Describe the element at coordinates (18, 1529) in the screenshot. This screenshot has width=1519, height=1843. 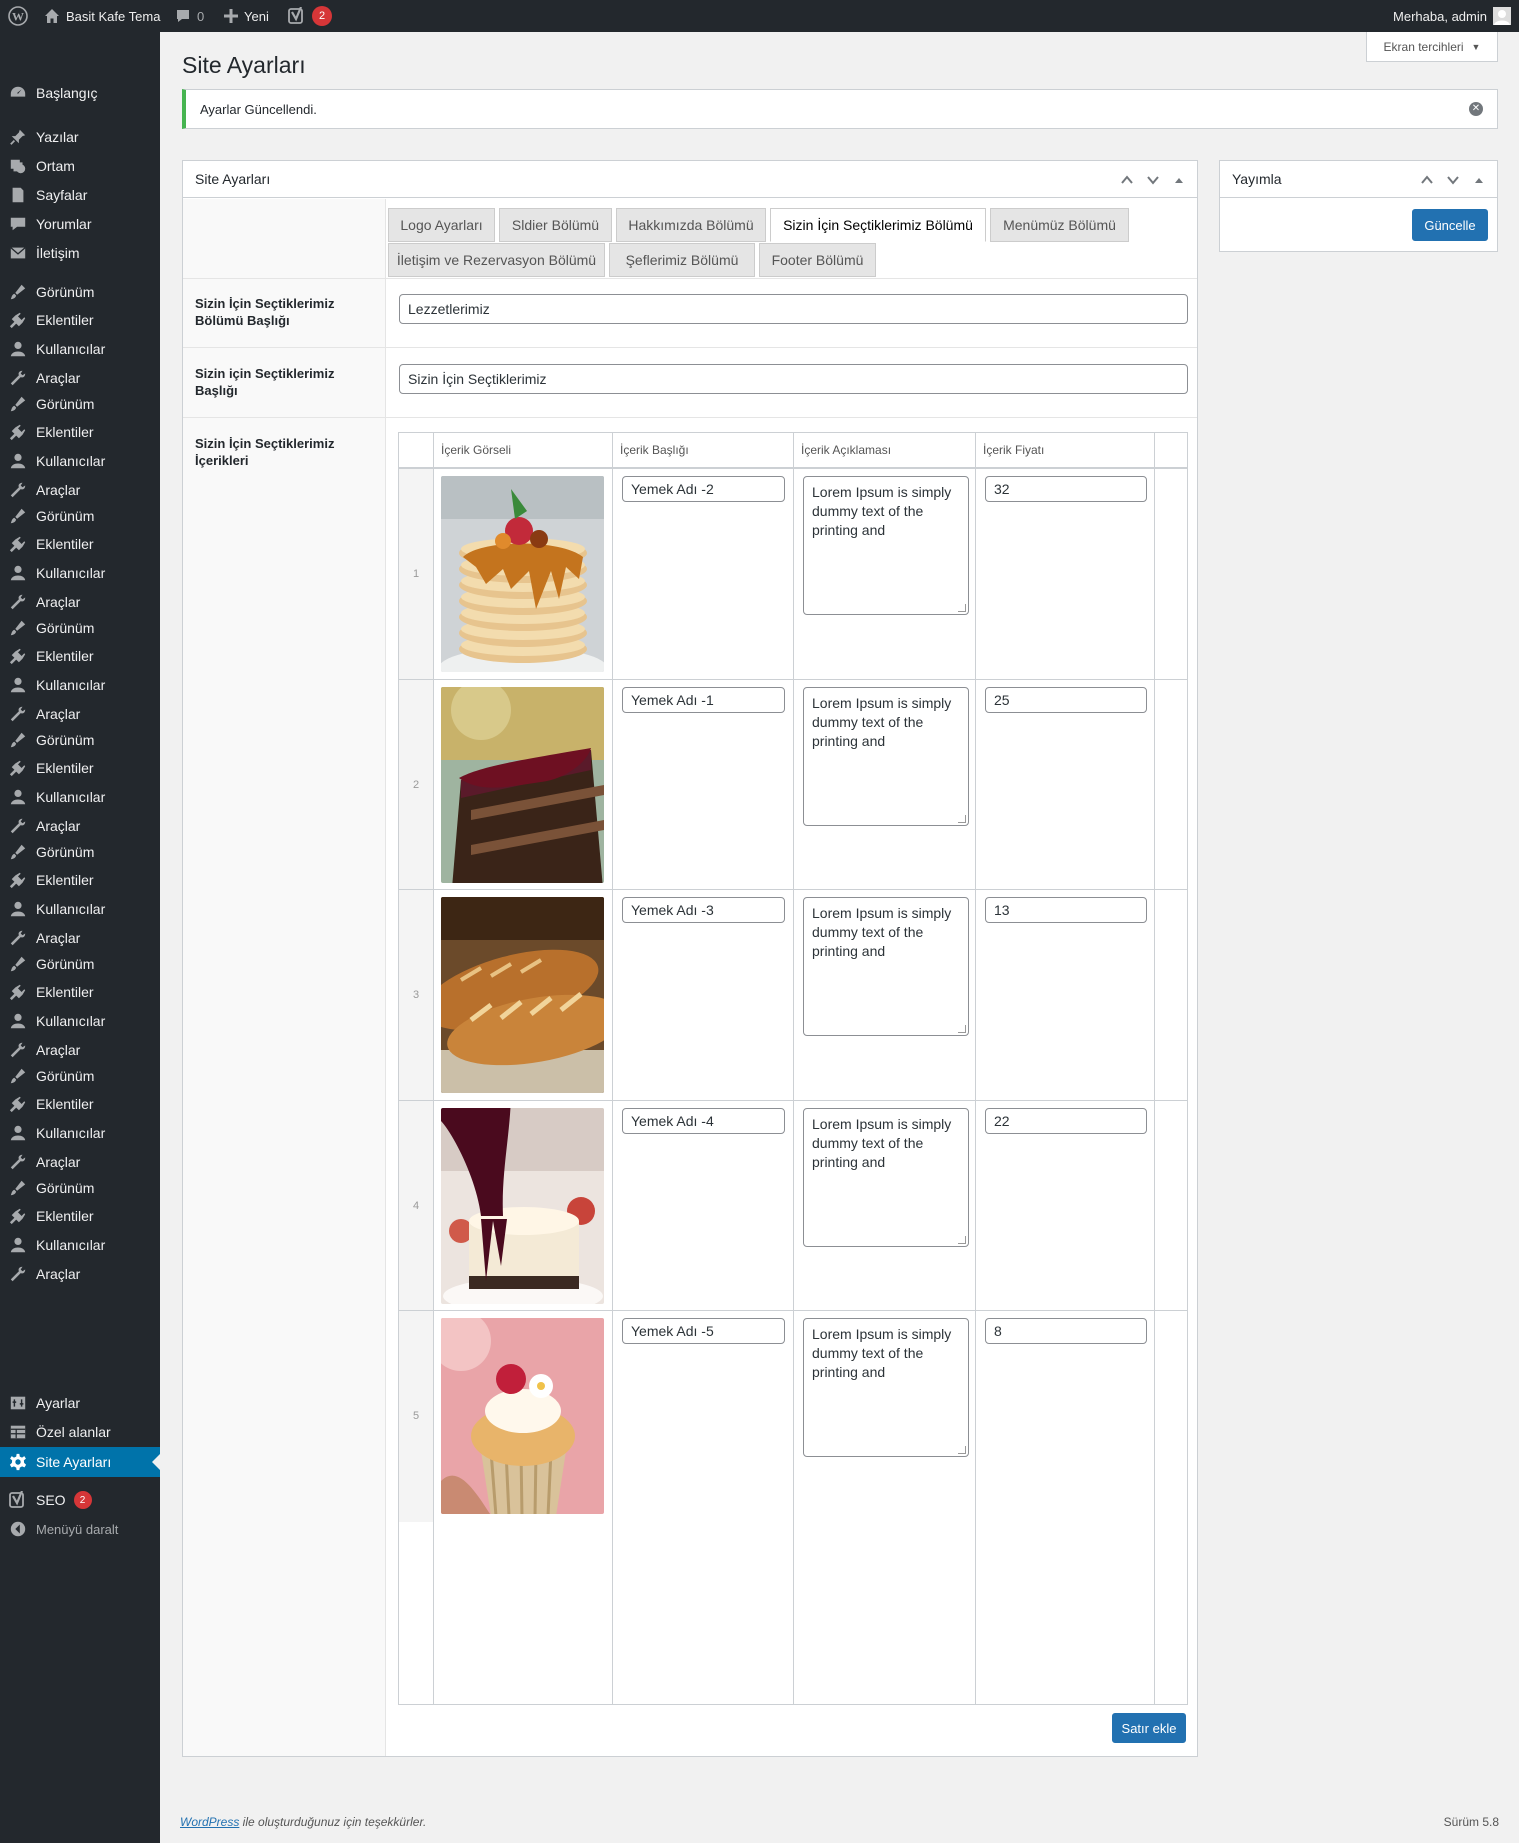
I see `collapse-icon` at that location.